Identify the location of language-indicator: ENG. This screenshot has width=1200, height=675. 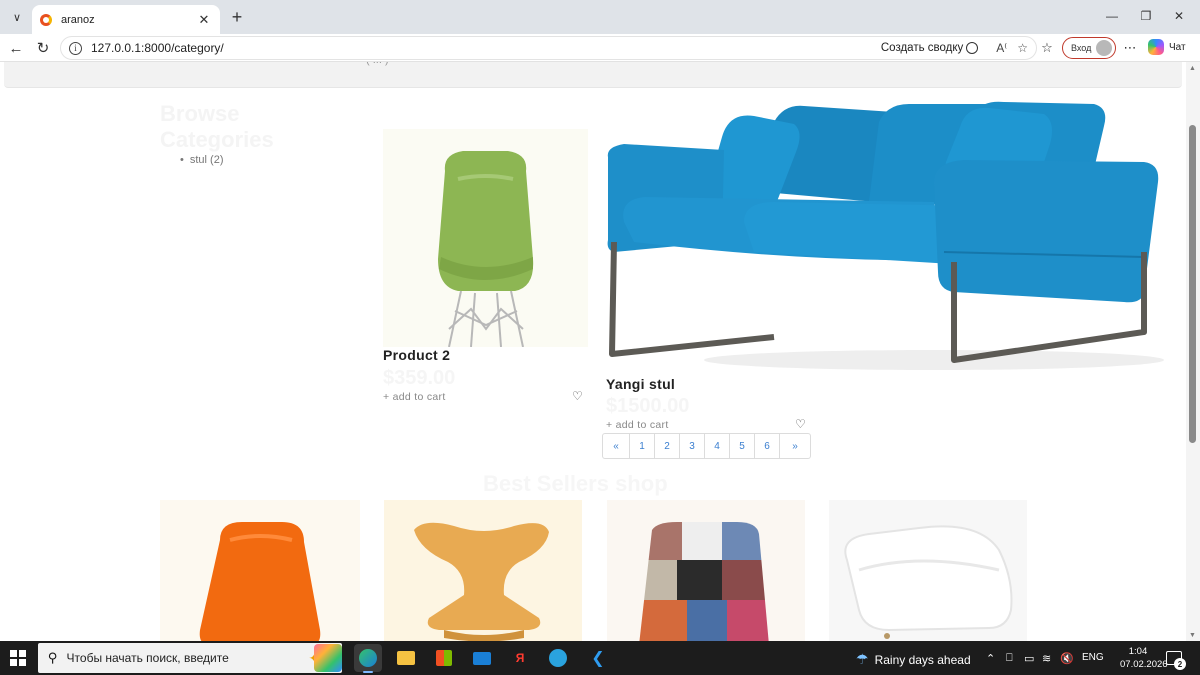
(1093, 657).